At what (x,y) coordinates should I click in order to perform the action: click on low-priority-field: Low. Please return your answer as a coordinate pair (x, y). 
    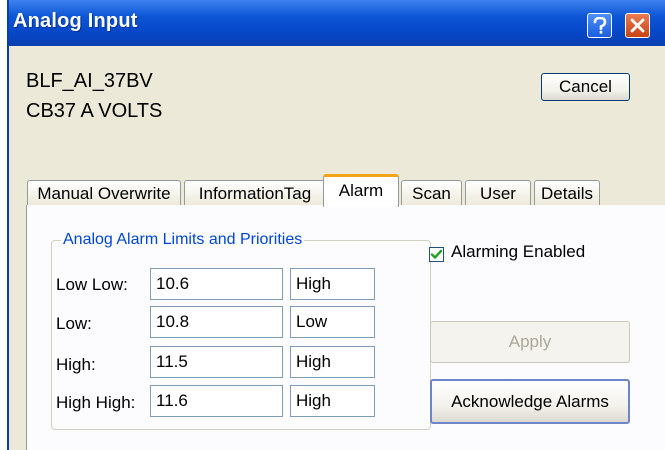
    Looking at the image, I should click on (332, 322).